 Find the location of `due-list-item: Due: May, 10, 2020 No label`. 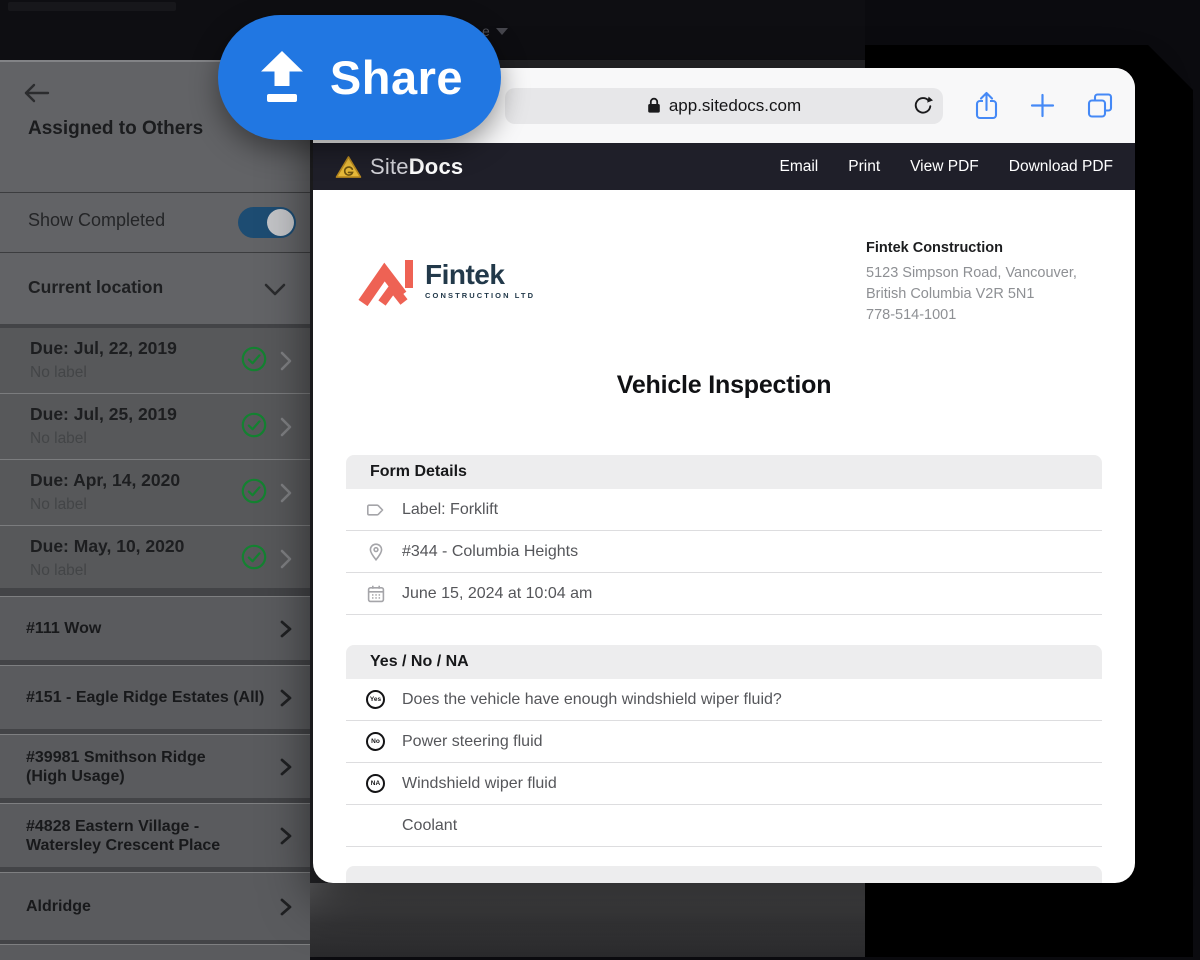

due-list-item: Due: May, 10, 2020 No label is located at coordinates (155, 558).